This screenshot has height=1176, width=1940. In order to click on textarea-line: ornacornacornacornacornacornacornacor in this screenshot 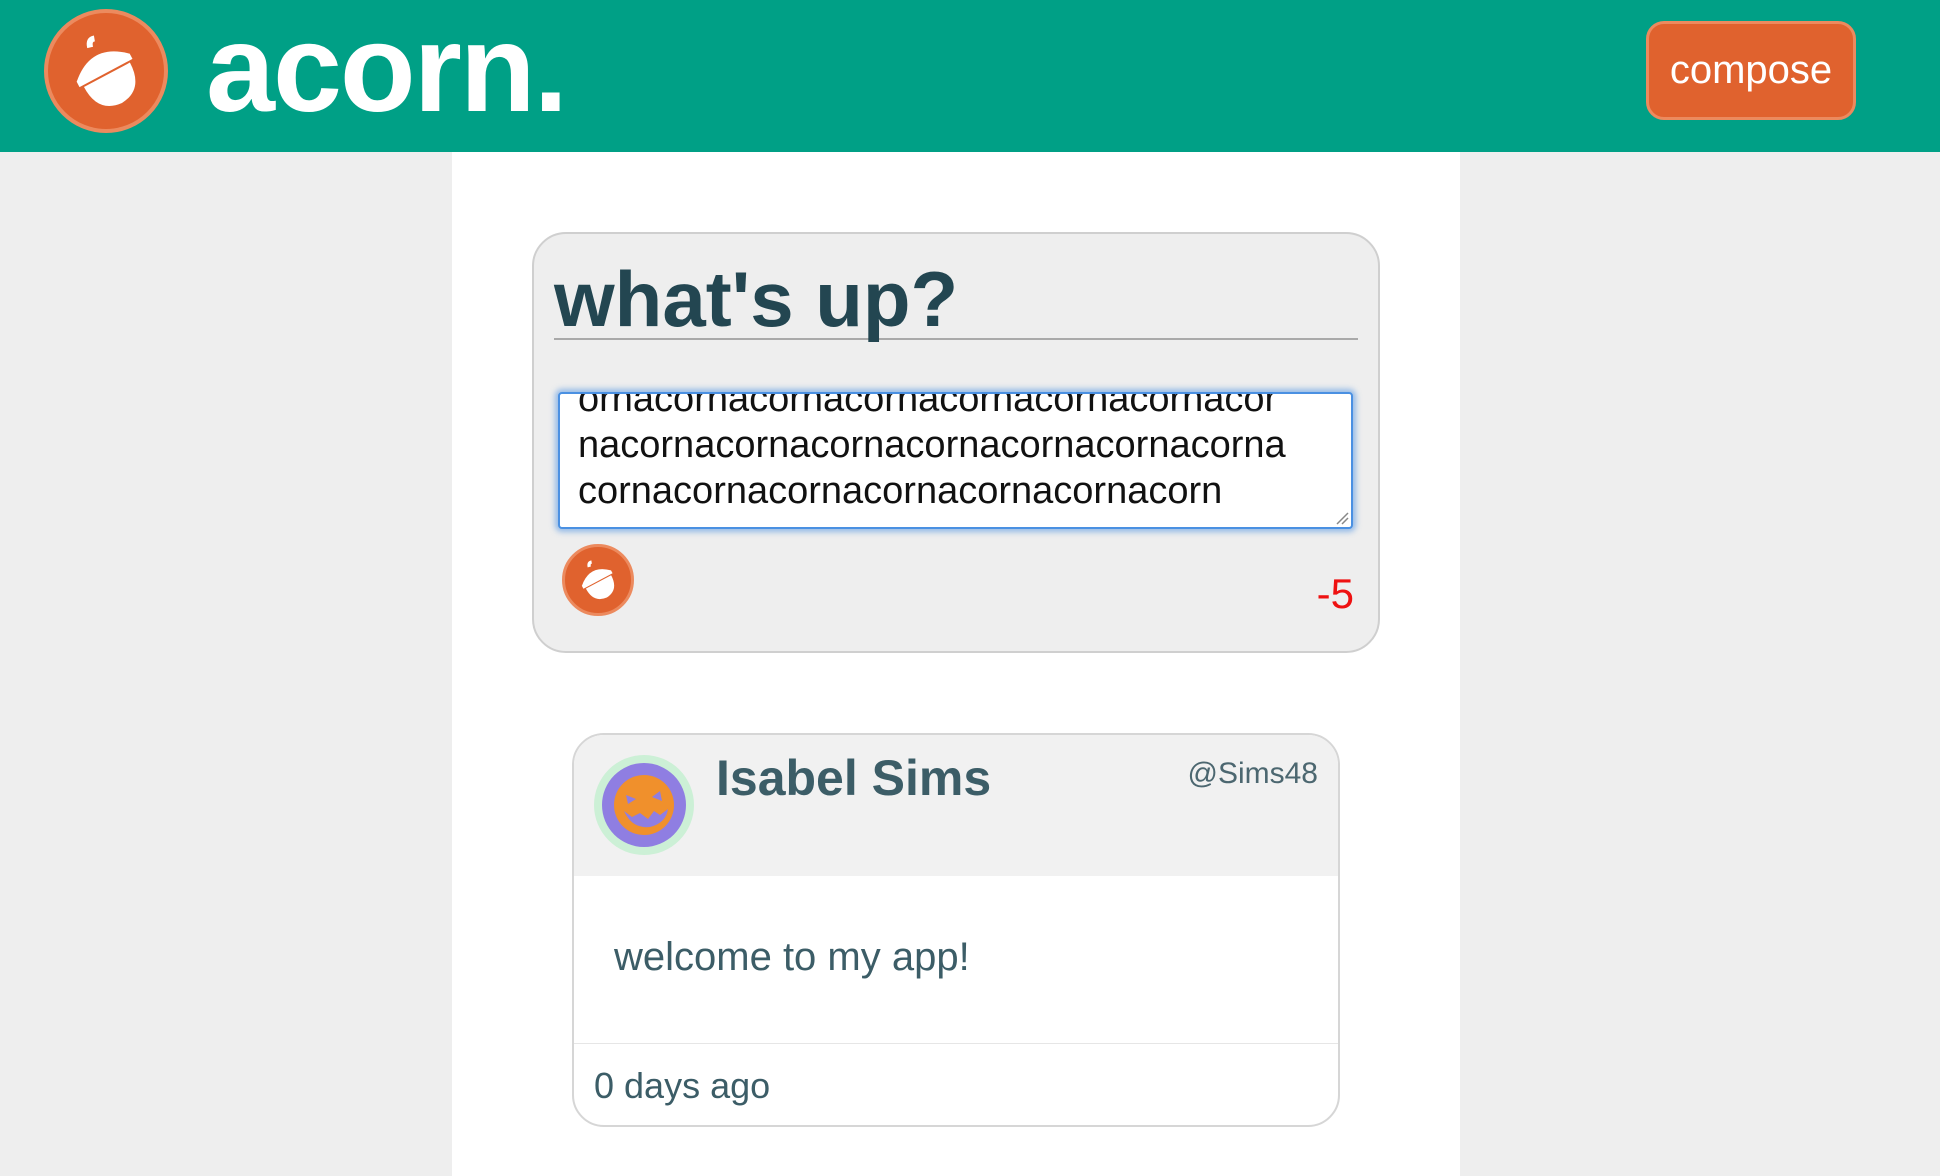, I will do `click(928, 406)`.